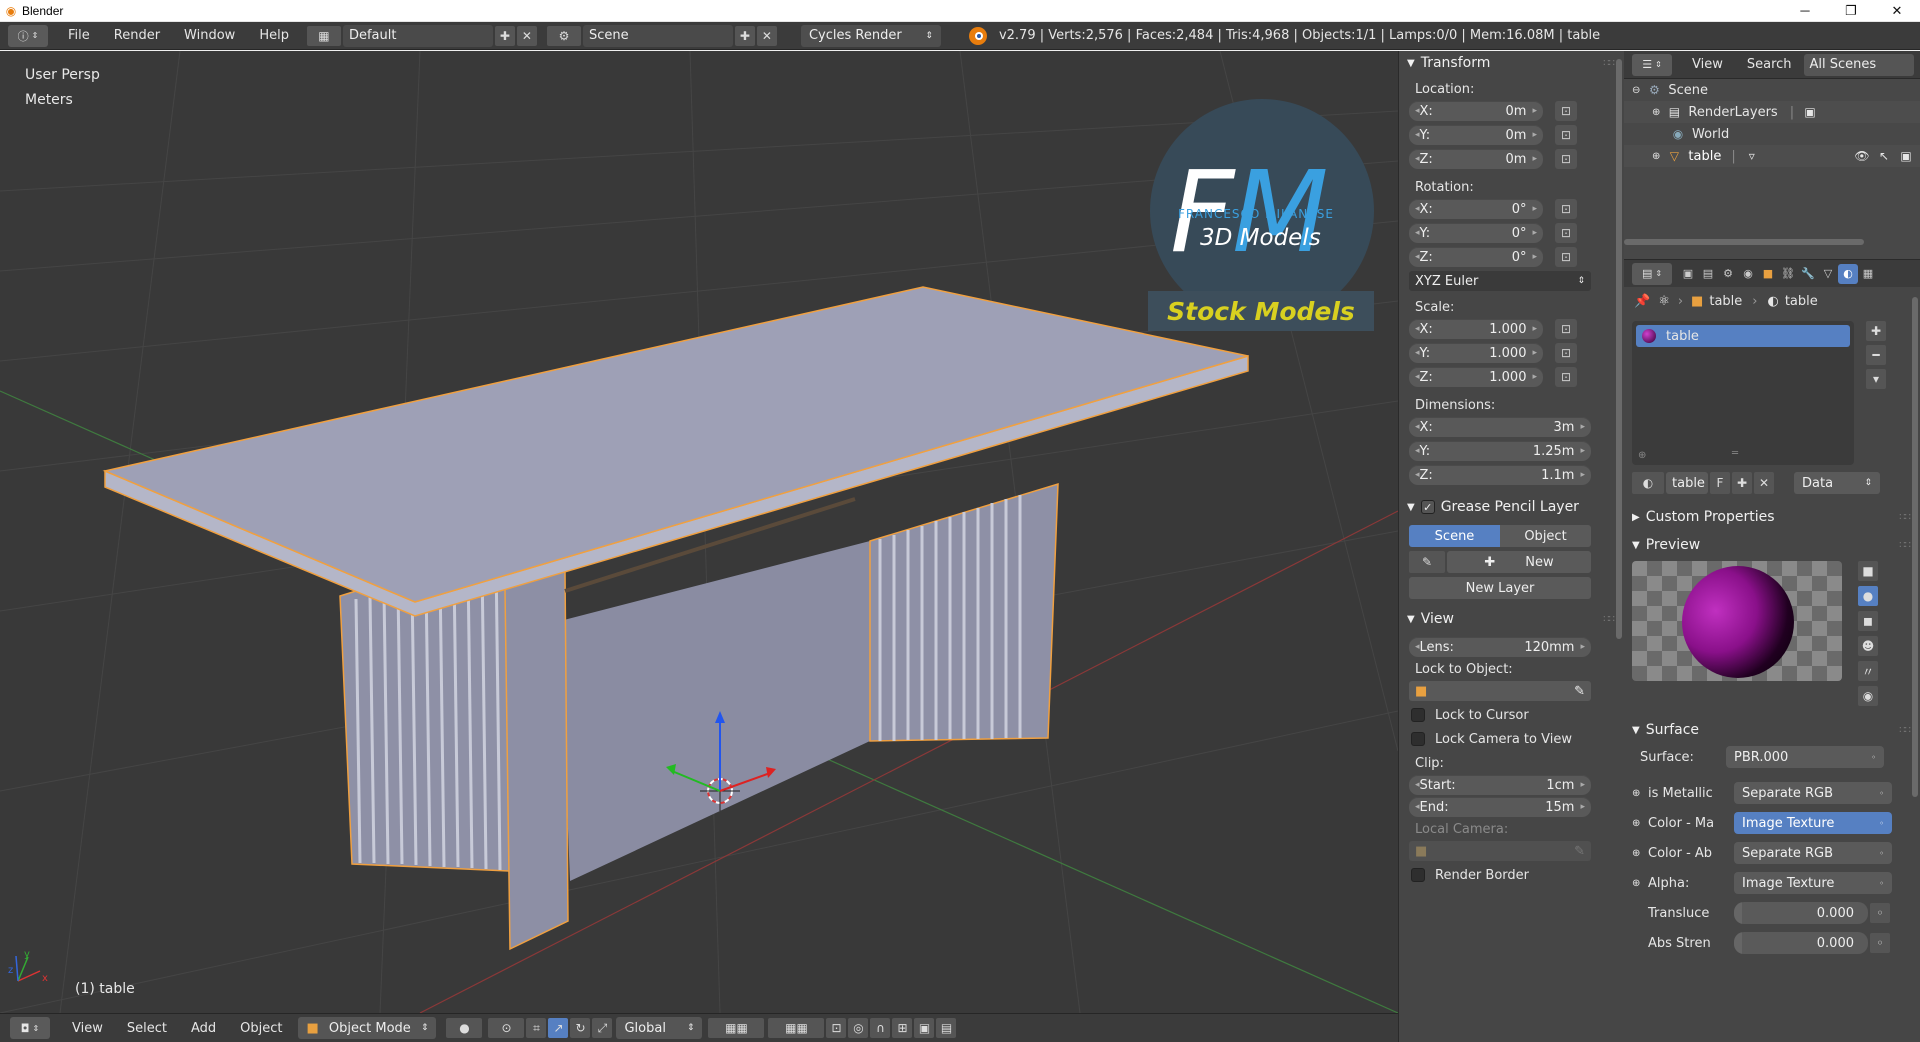 The image size is (1920, 1042). I want to click on link-dropdown: Data ⇕, so click(1837, 483).